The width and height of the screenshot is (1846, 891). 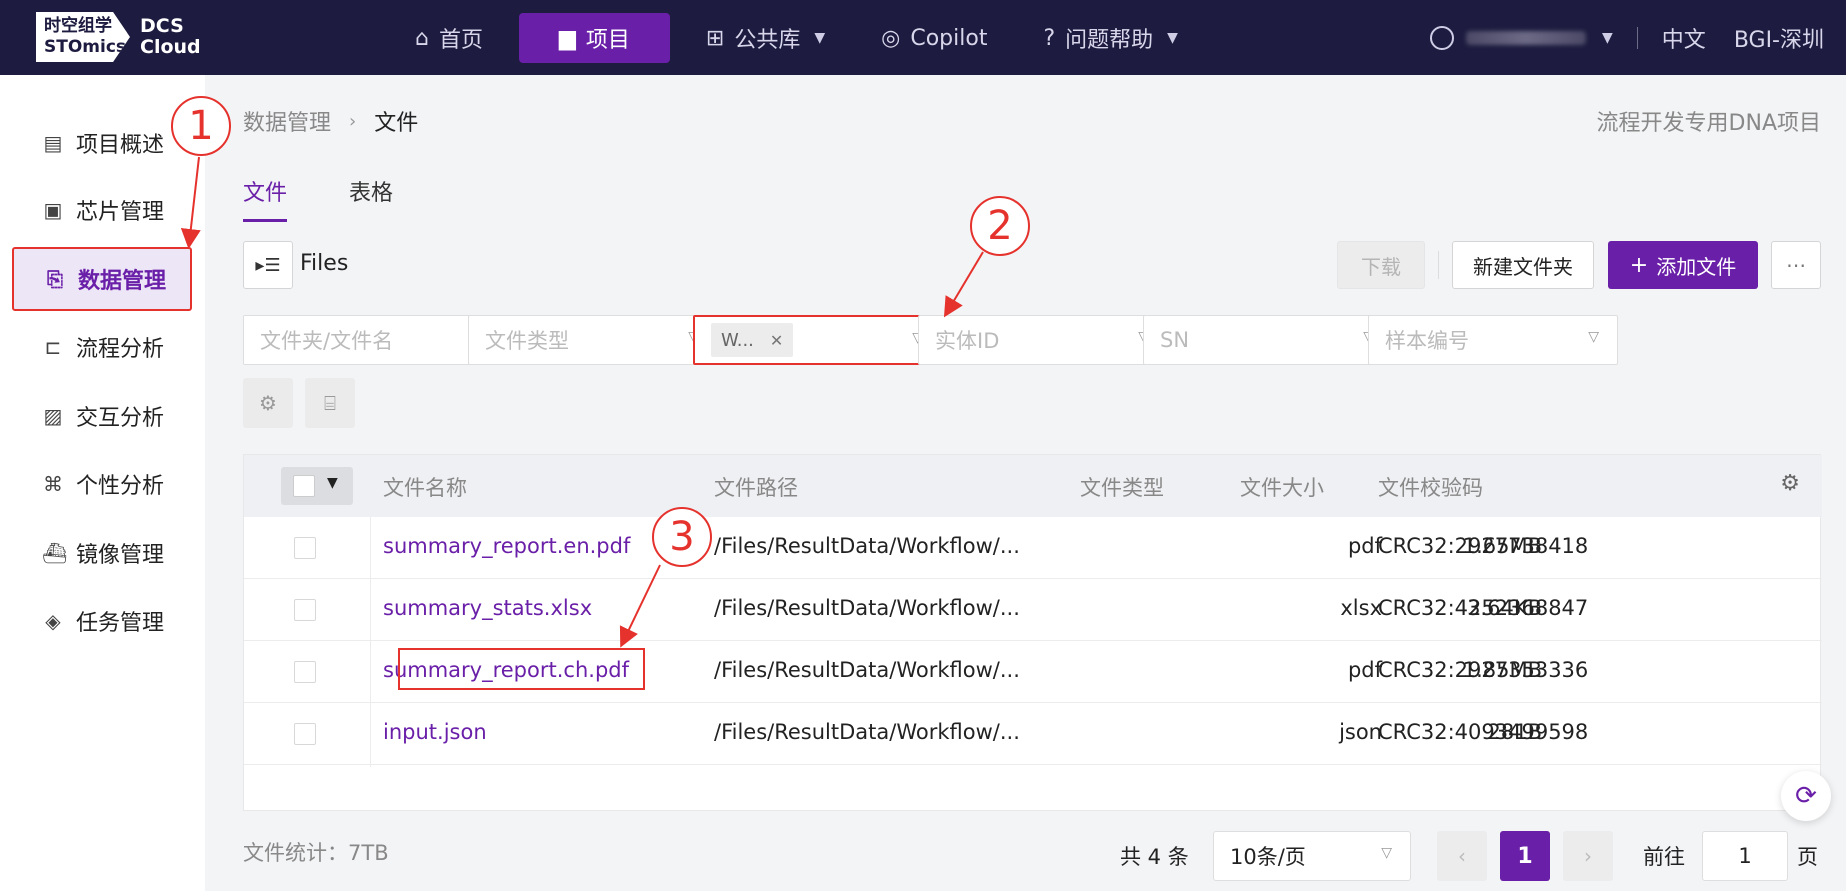 What do you see at coordinates (607, 40) in the screenshot?
I see `nav-project-label: 项目` at bounding box center [607, 40].